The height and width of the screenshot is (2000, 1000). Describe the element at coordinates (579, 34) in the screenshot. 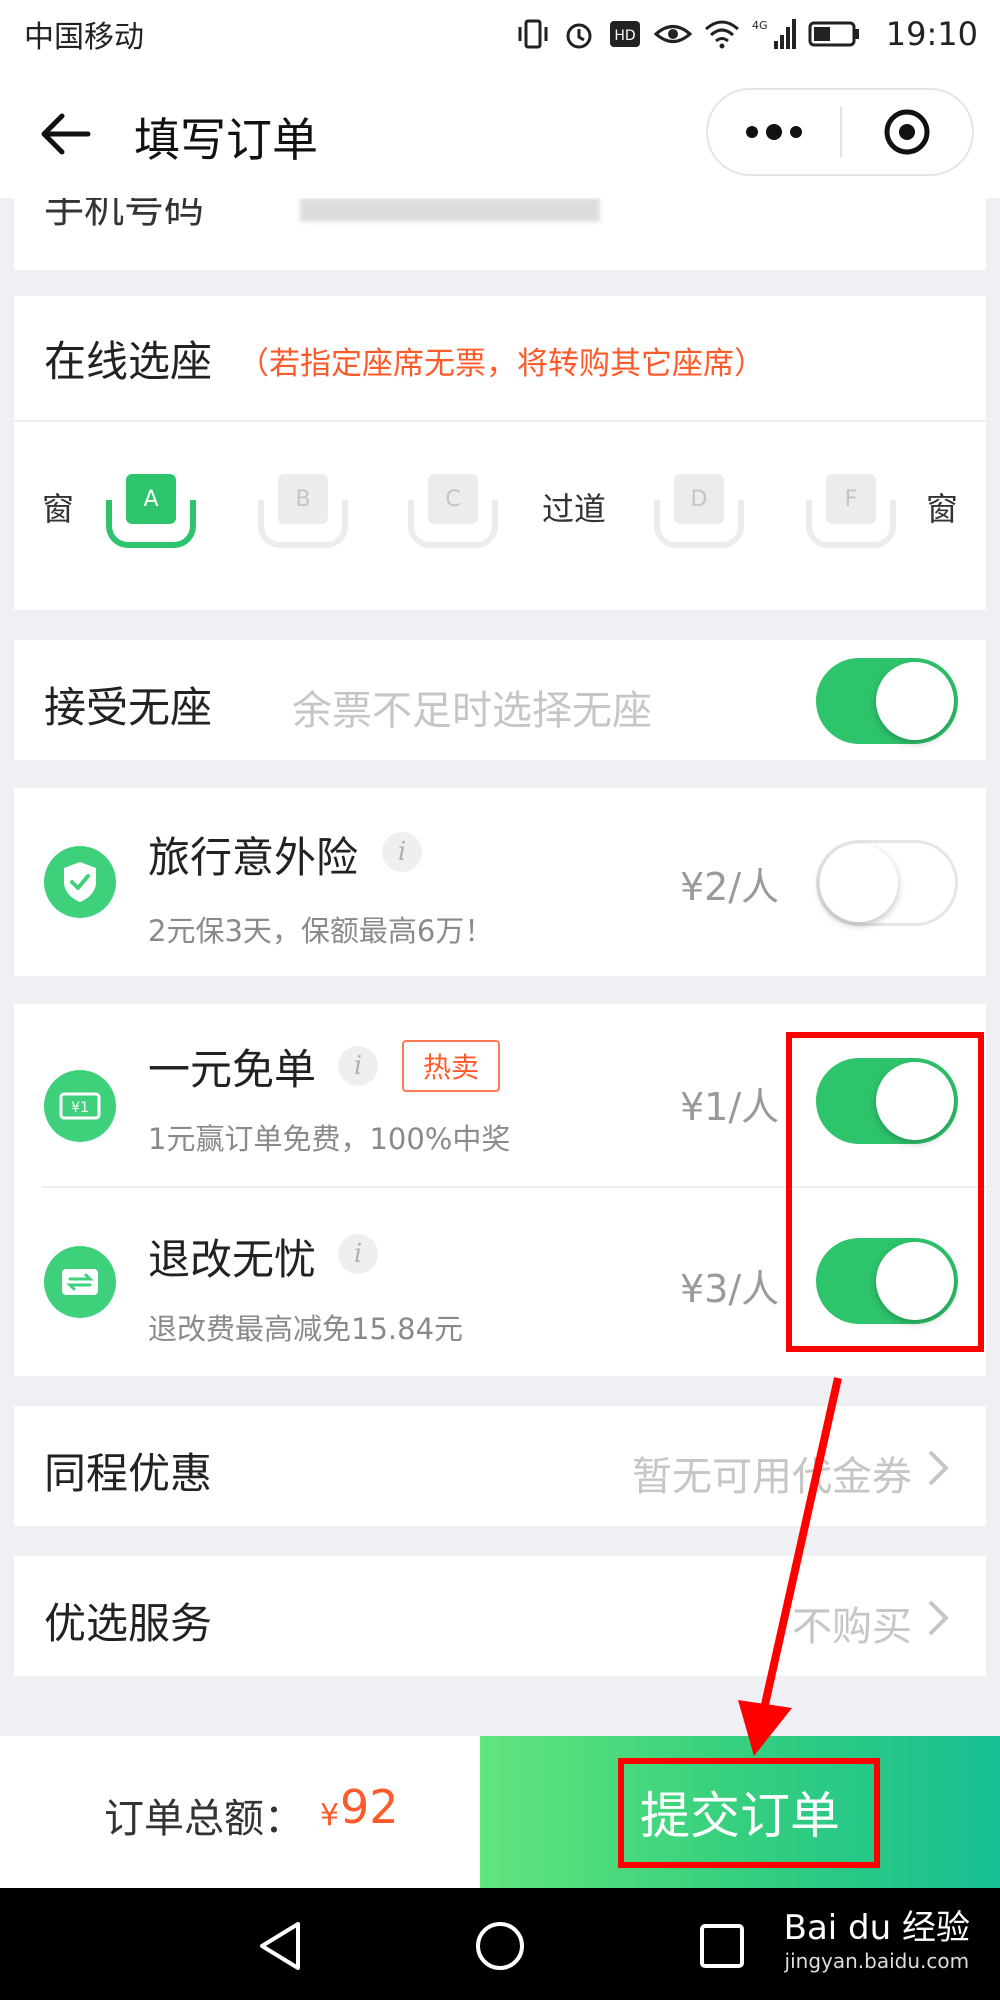

I see `alarm-icon` at that location.